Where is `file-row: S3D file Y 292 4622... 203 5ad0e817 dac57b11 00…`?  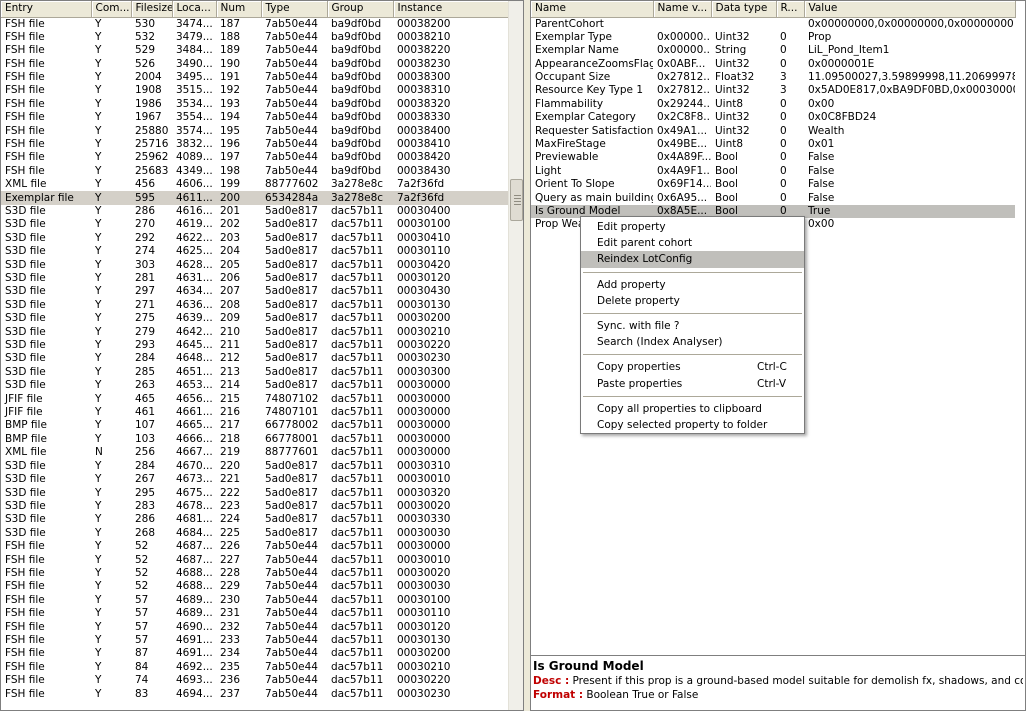
file-row: S3D file Y 292 4622... 203 5ad0e817 dac57b11 00… is located at coordinates (254, 238).